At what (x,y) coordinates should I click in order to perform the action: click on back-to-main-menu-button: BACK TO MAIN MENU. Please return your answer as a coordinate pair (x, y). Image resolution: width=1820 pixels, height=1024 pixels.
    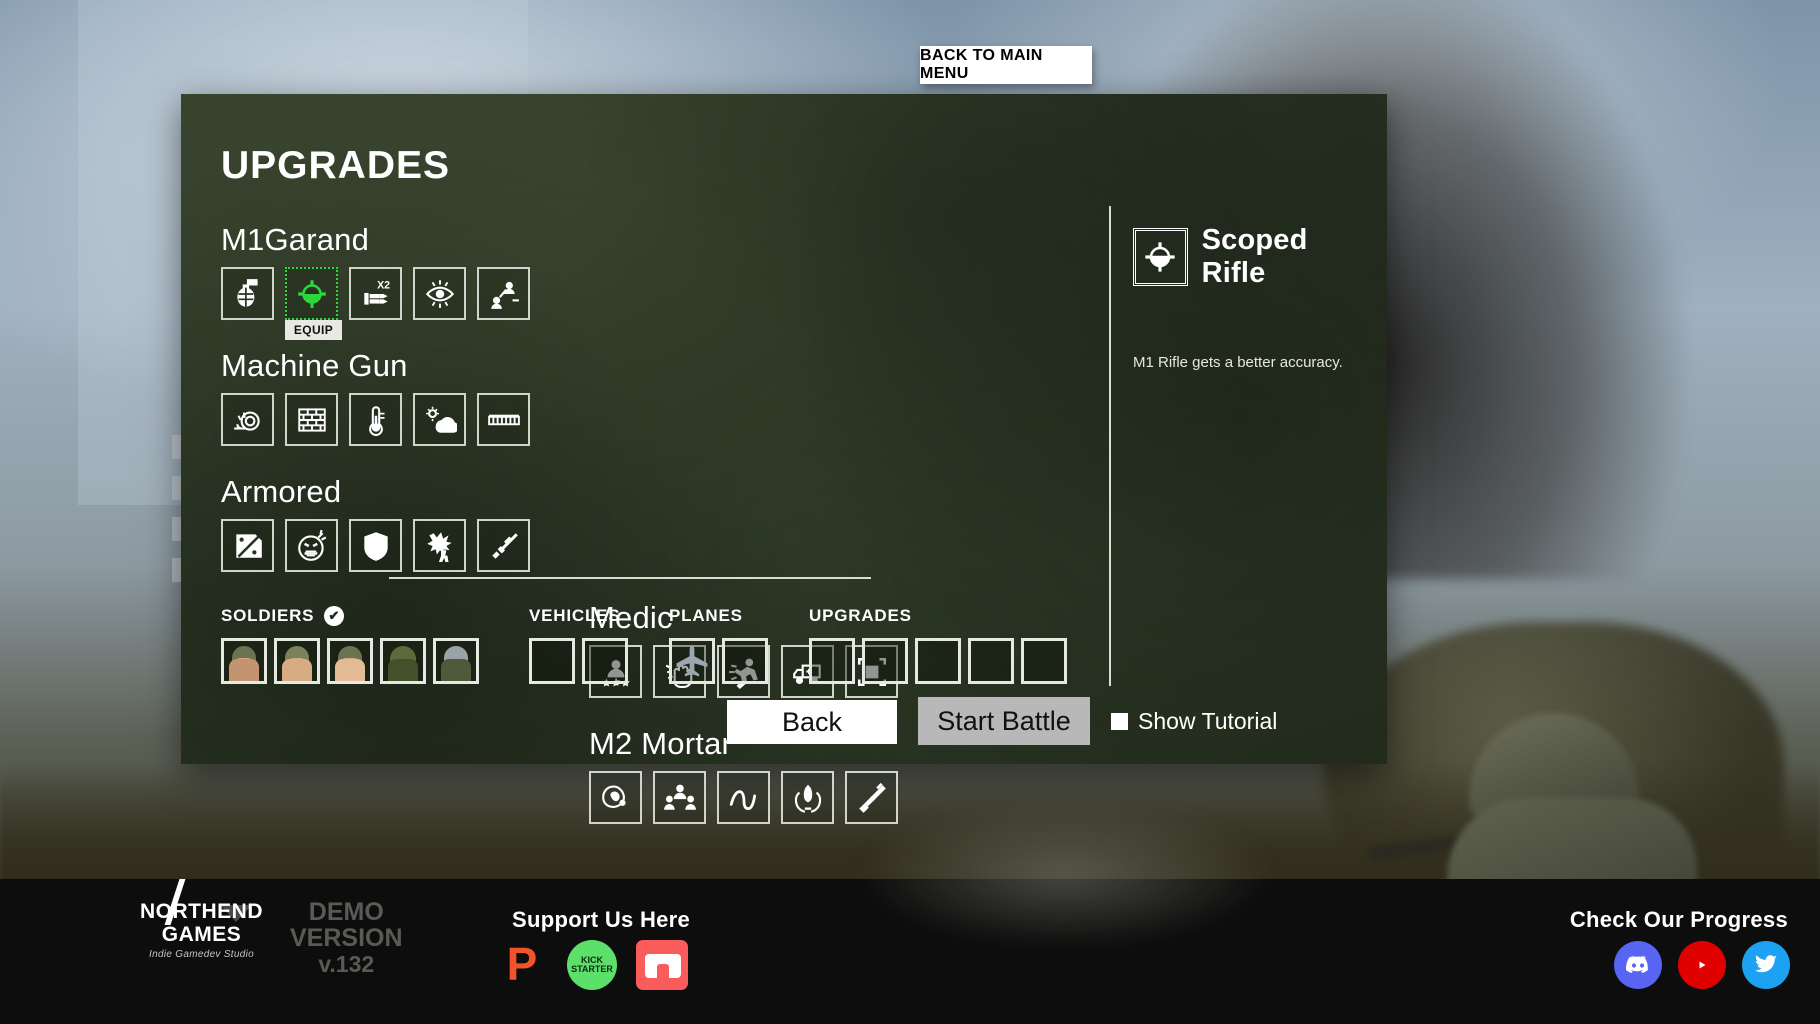
    Looking at the image, I should click on (1006, 65).